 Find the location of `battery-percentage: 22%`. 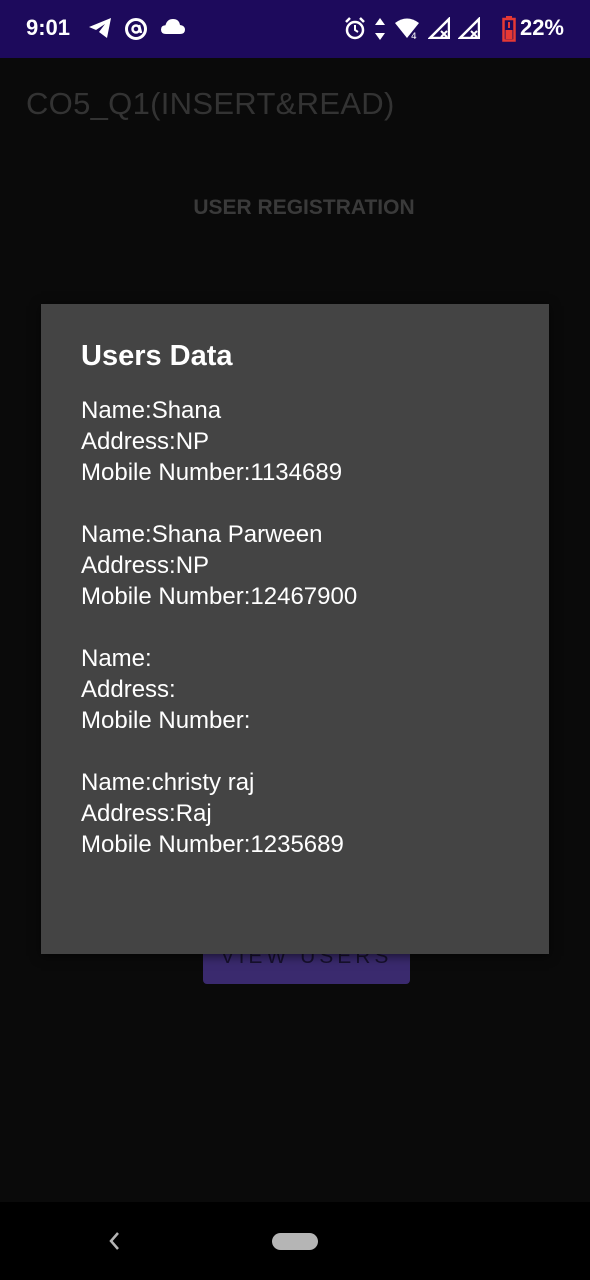

battery-percentage: 22% is located at coordinates (541, 27).